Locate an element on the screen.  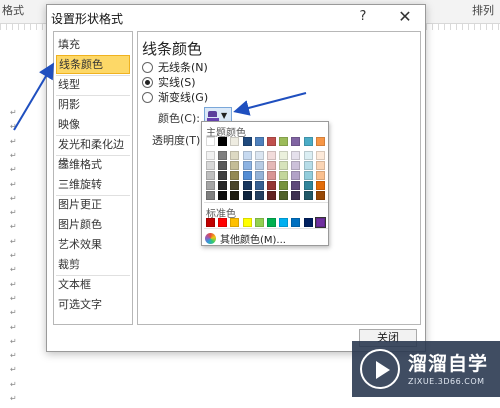
nav-item: 阴影 is located at coordinates (93, 104).